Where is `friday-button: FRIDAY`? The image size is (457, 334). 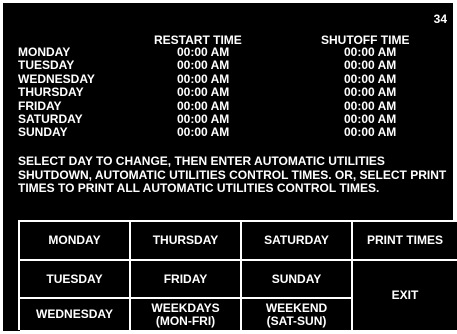 friday-button: FRIDAY is located at coordinates (186, 280).